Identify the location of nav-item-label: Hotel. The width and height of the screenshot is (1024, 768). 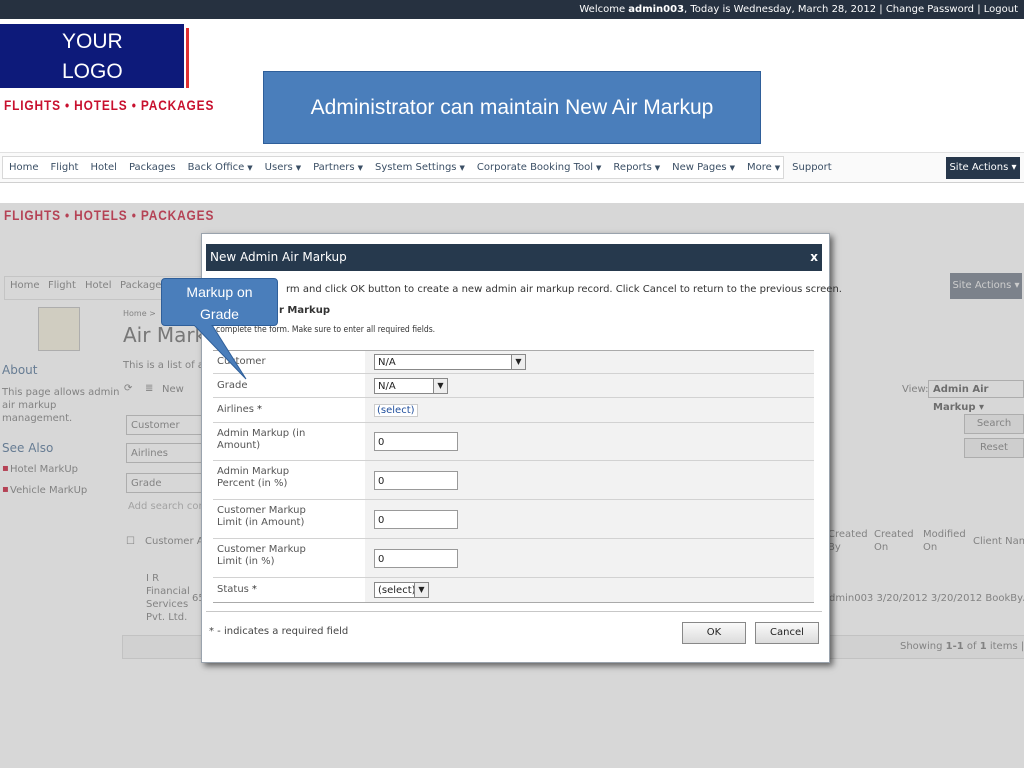
(103, 167).